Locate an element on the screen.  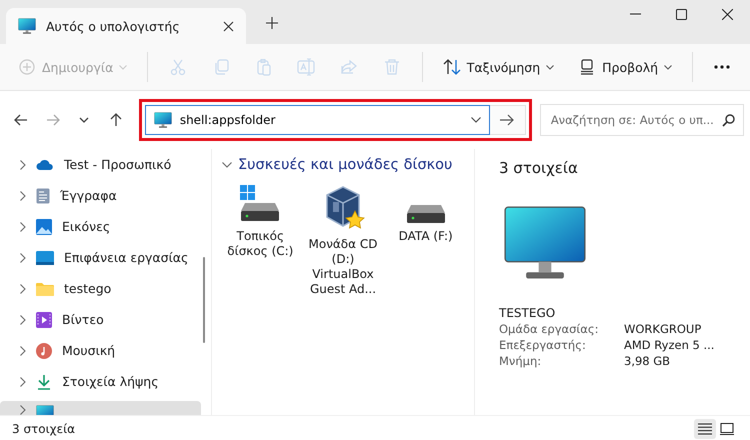
property-value: 3,98 GB is located at coordinates (648, 361).